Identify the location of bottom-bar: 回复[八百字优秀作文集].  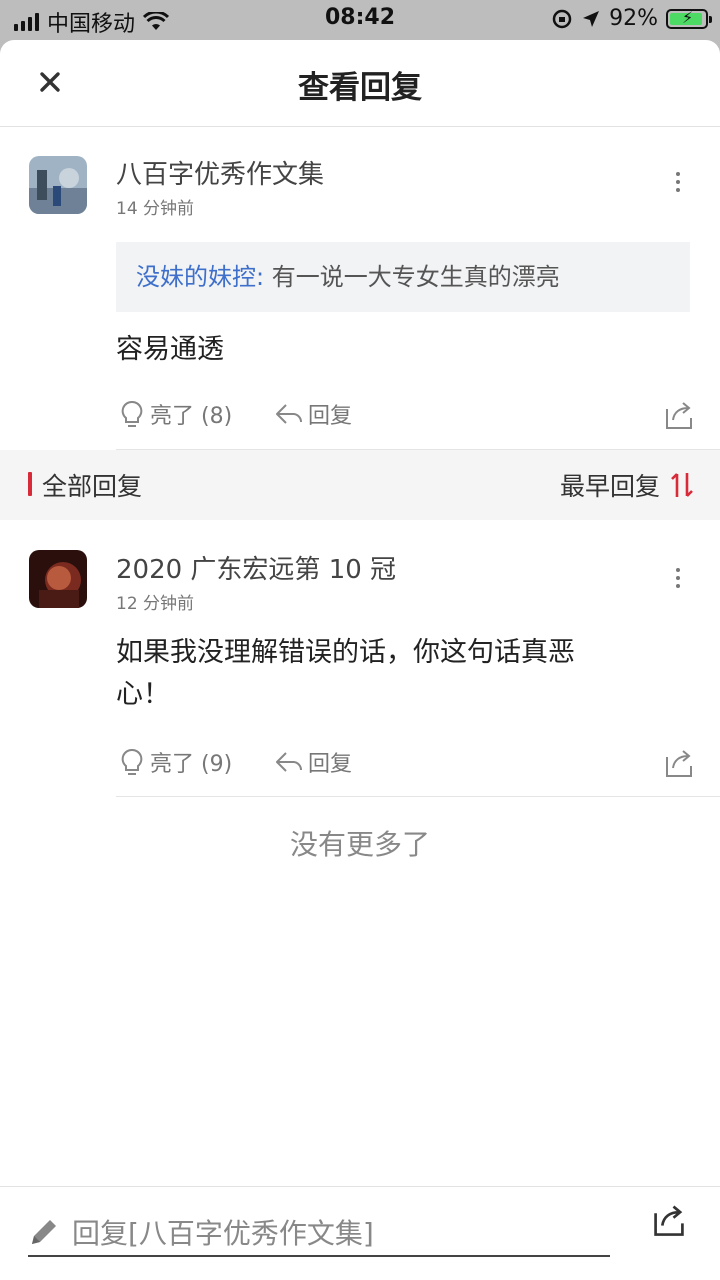
(360, 1233).